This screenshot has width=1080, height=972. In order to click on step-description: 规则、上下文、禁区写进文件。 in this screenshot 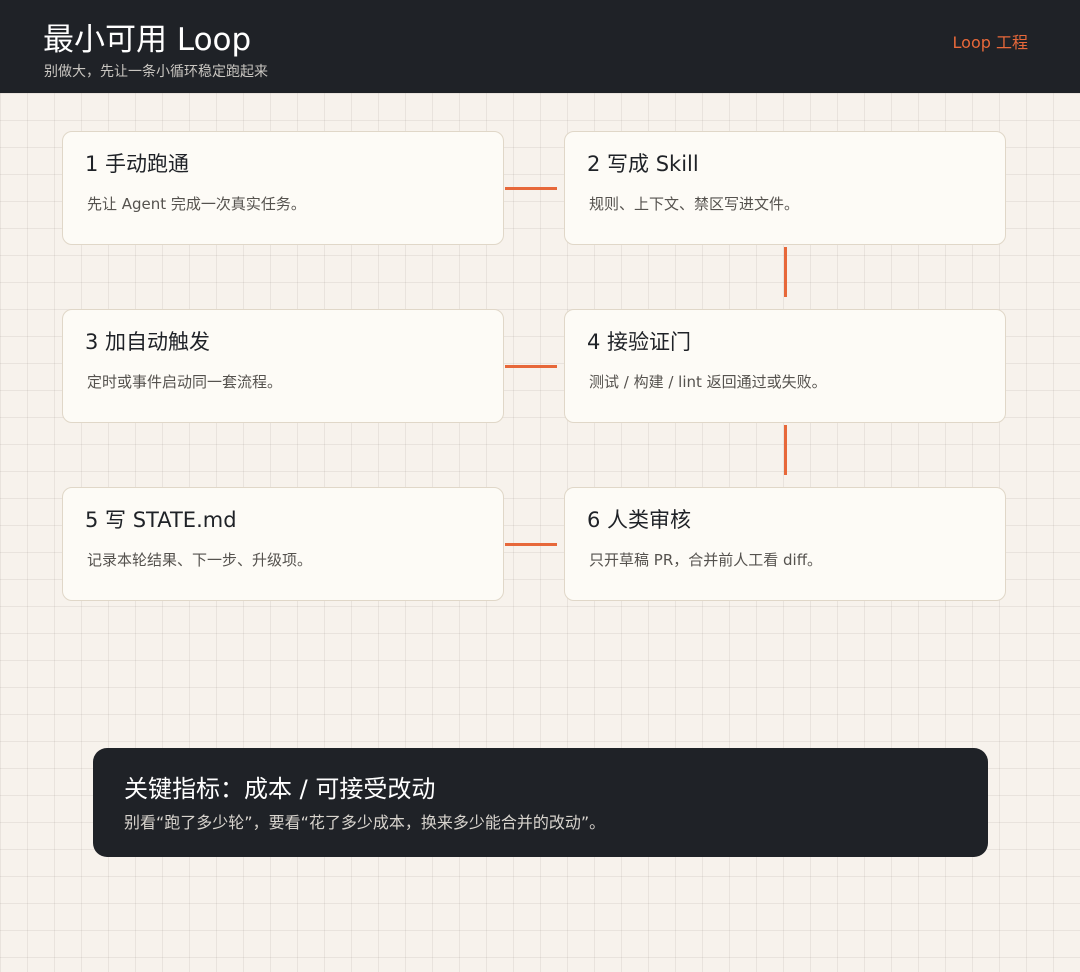, I will do `click(694, 204)`.